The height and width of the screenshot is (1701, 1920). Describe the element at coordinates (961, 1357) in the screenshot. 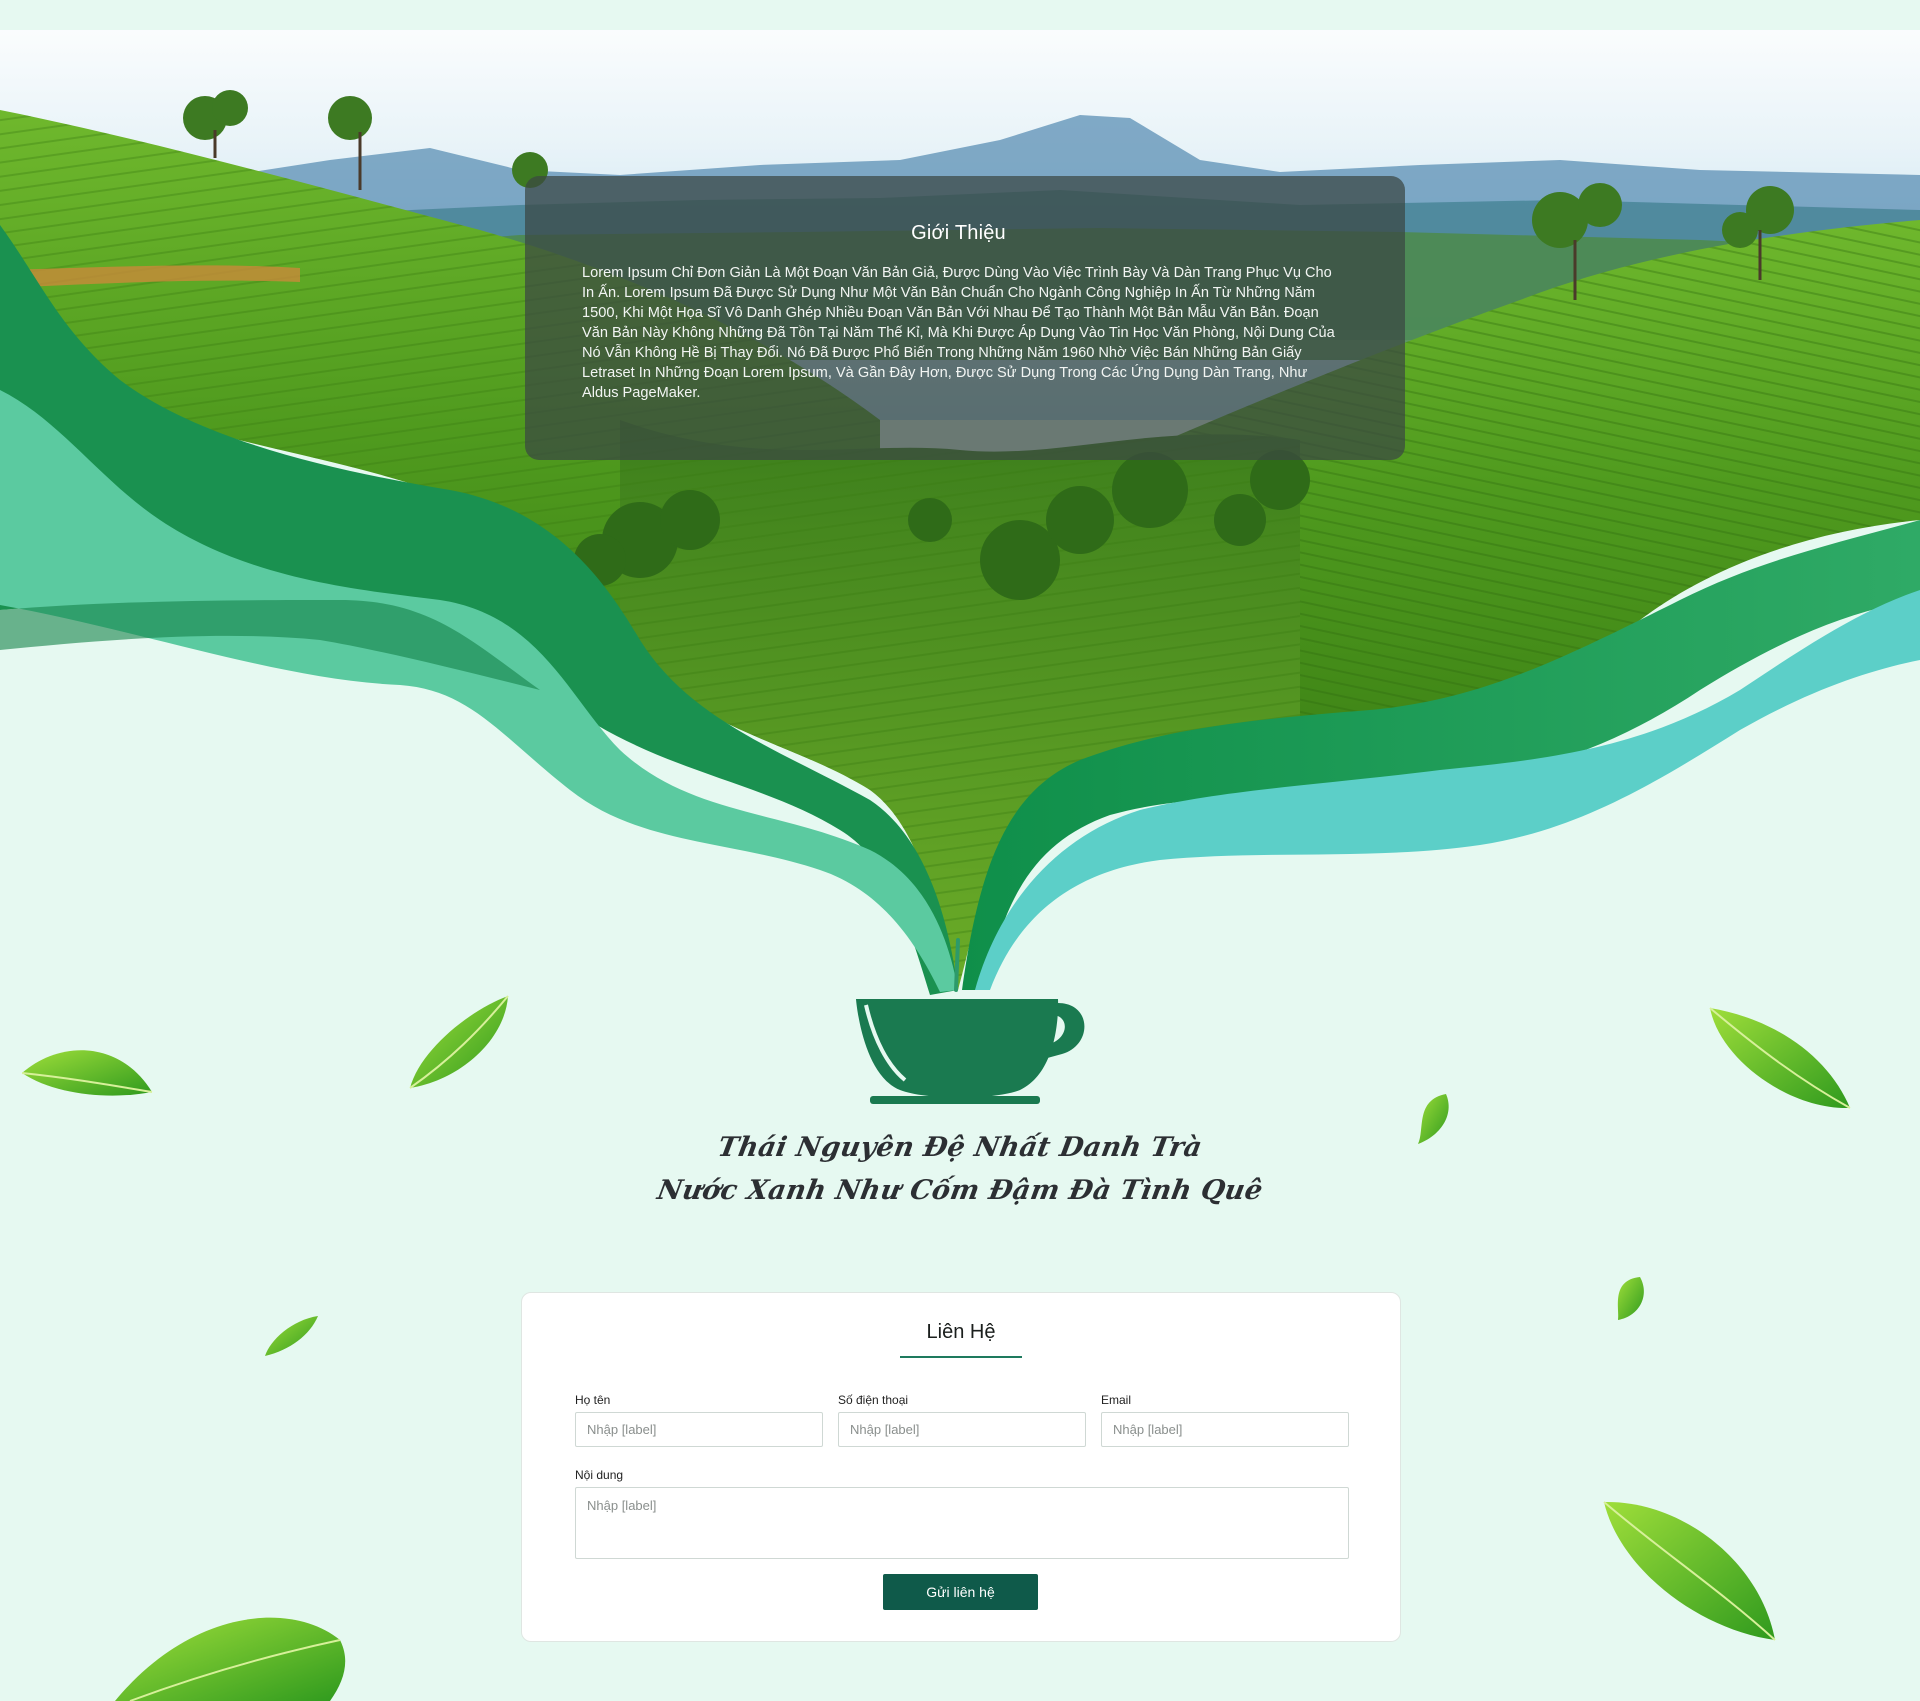

I see `contact-title-underline` at that location.